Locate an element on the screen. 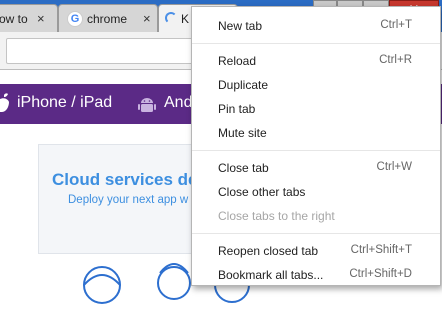 The width and height of the screenshot is (442, 318). menu-item-shortcut: Ctrl+W is located at coordinates (394, 167).